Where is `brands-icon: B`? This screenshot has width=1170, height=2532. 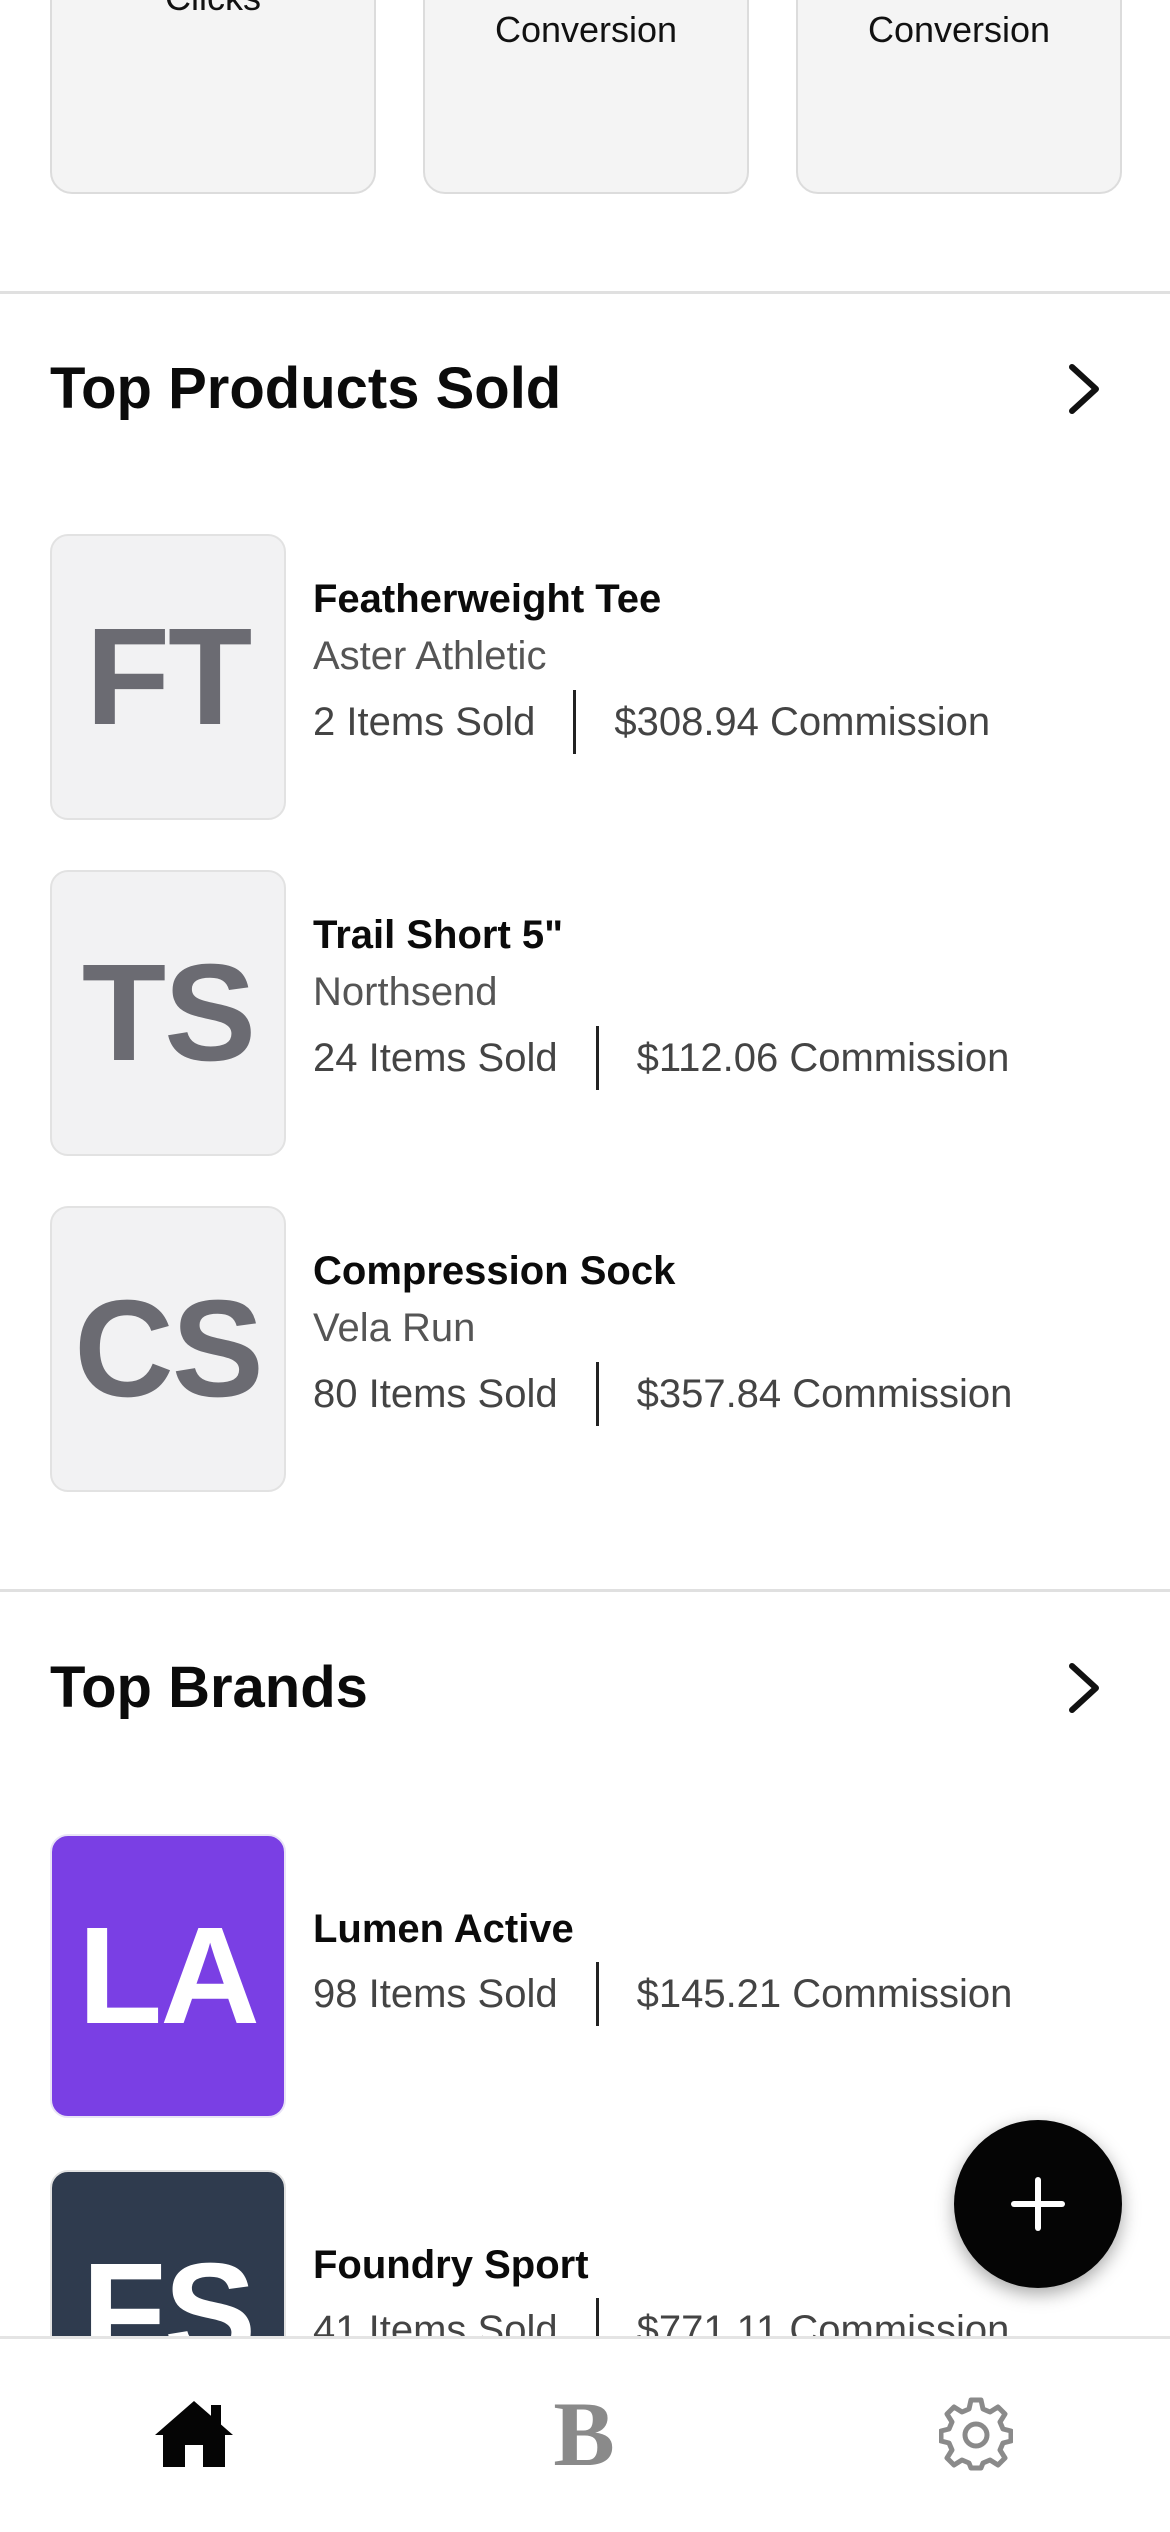 brands-icon: B is located at coordinates (584, 2434).